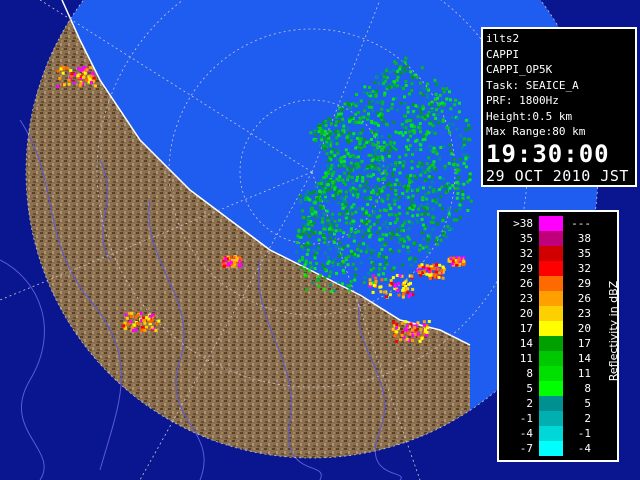 Image resolution: width=640 pixels, height=480 pixels. Describe the element at coordinates (584, 358) in the screenshot. I see `legend-high-value: 14` at that location.